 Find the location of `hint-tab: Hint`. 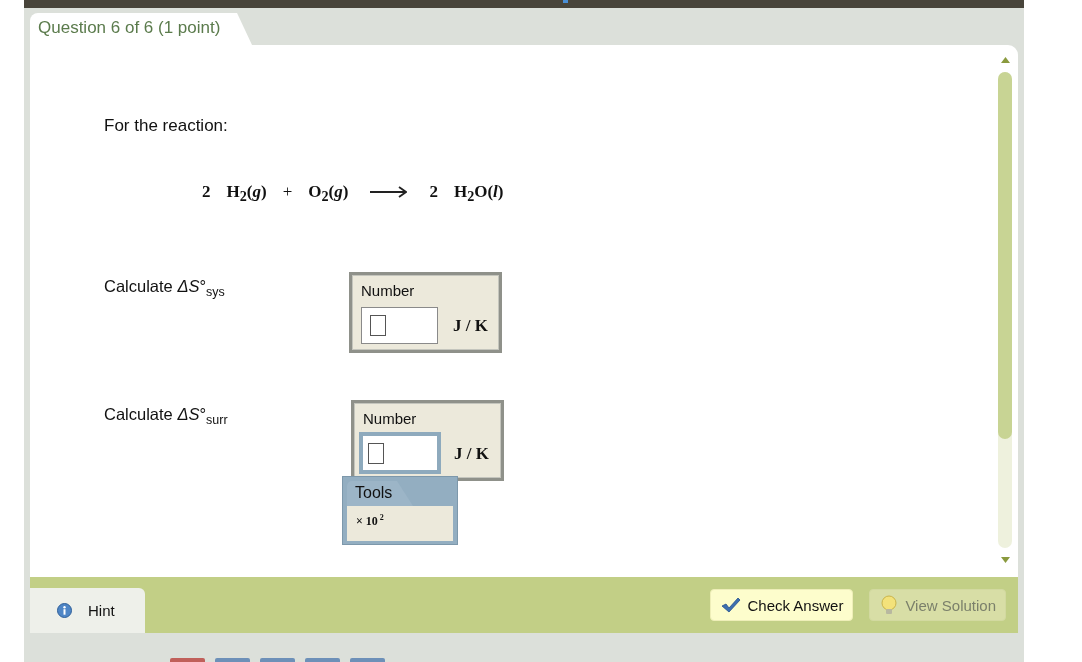

hint-tab: Hint is located at coordinates (87, 610).